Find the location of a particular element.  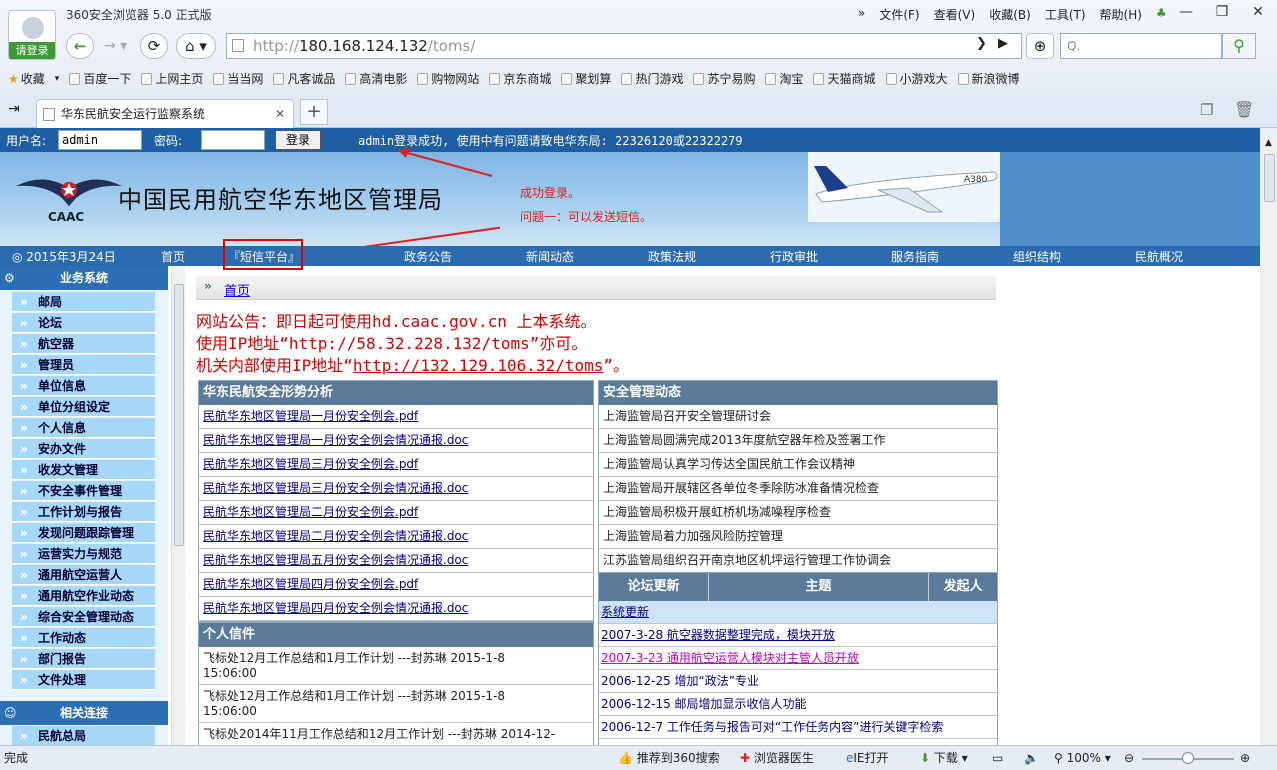

volume-icon: 🔈 is located at coordinates (1031, 758).